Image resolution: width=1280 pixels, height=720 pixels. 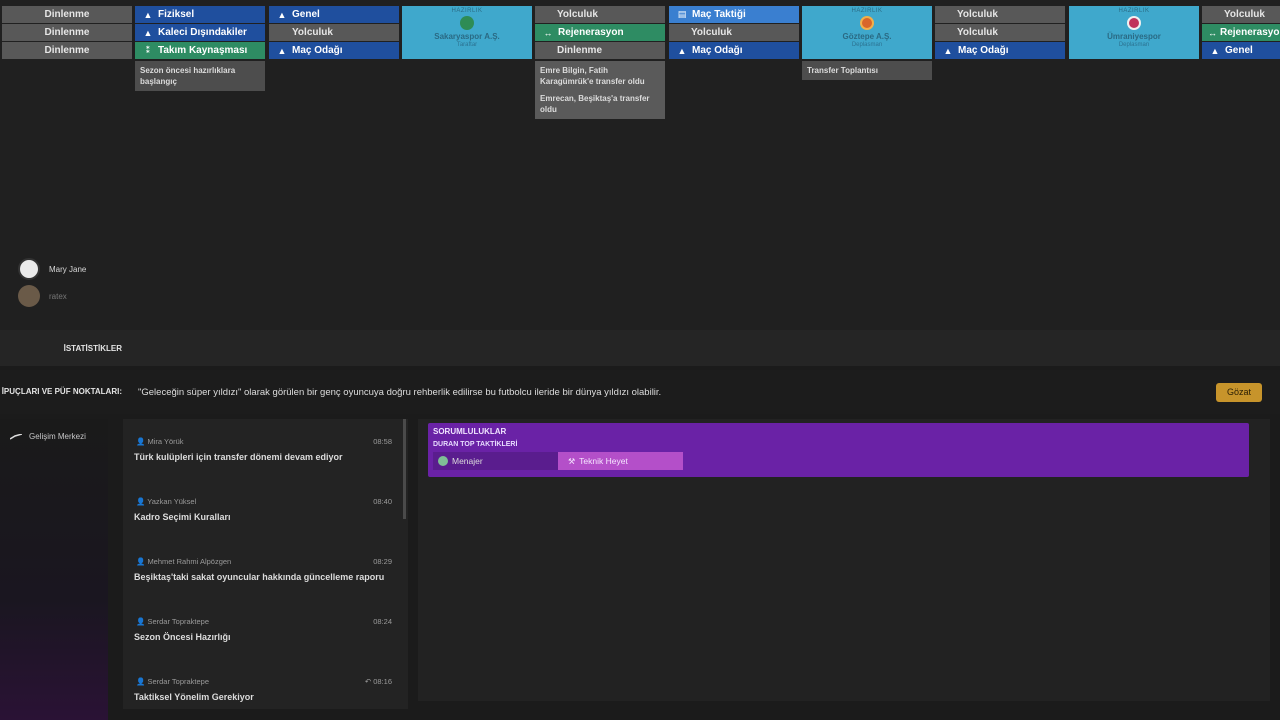 What do you see at coordinates (867, 36) in the screenshot?
I see `opponent-name: Göztepe A.Ş.` at bounding box center [867, 36].